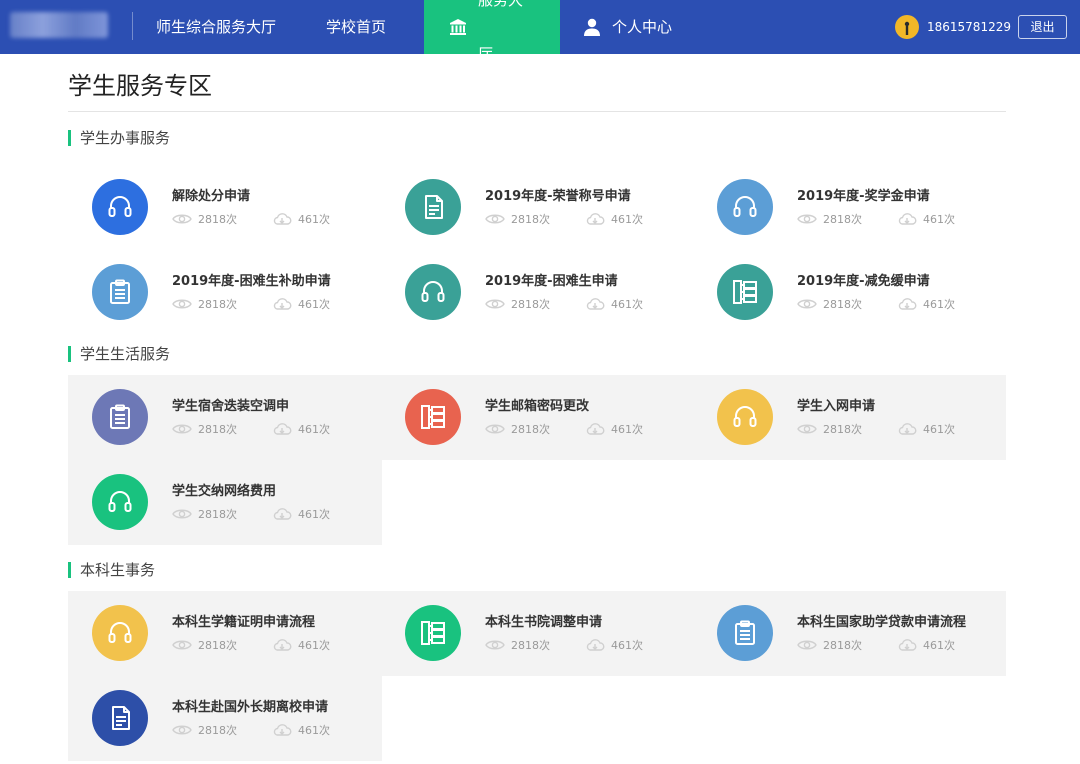 The width and height of the screenshot is (1080, 764). Describe the element at coordinates (627, 27) in the screenshot. I see `nav-personal-center: 个人中心` at that location.